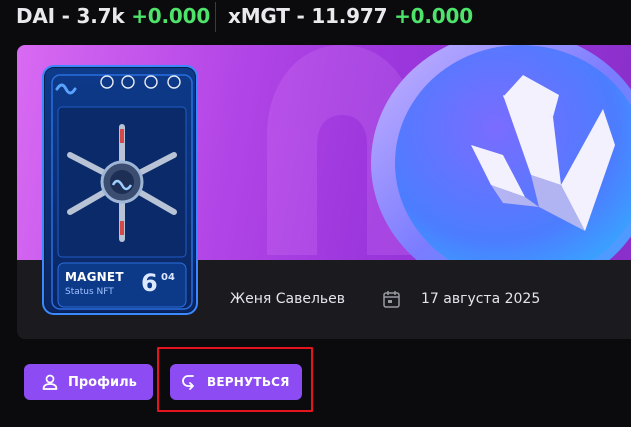 This screenshot has height=427, width=631. I want to click on ticker-dai-price: DAI - 3.7k, so click(70, 16).